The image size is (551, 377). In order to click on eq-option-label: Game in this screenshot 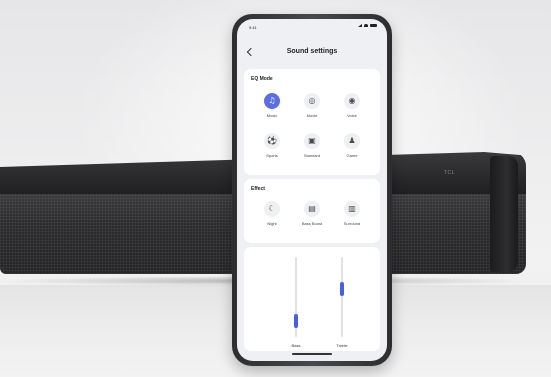, I will do `click(352, 155)`.